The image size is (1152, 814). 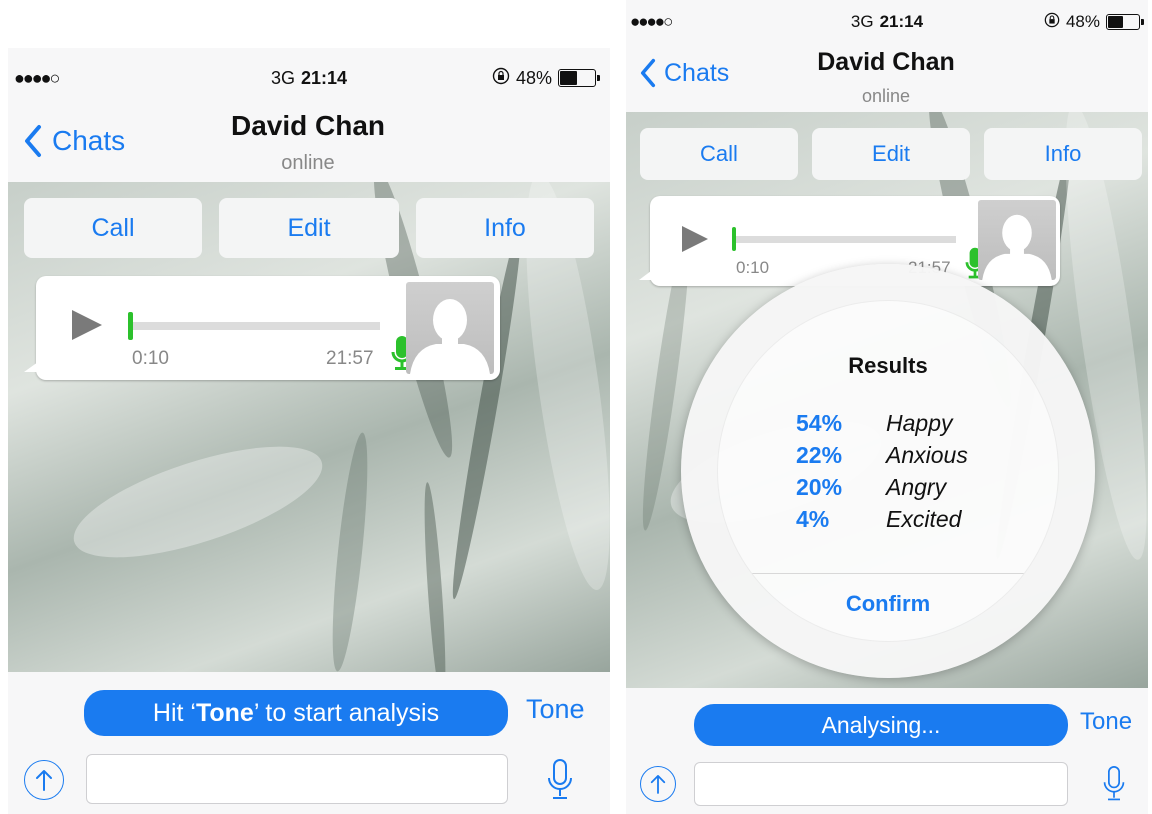 I want to click on result-percent: 54%, so click(x=819, y=423).